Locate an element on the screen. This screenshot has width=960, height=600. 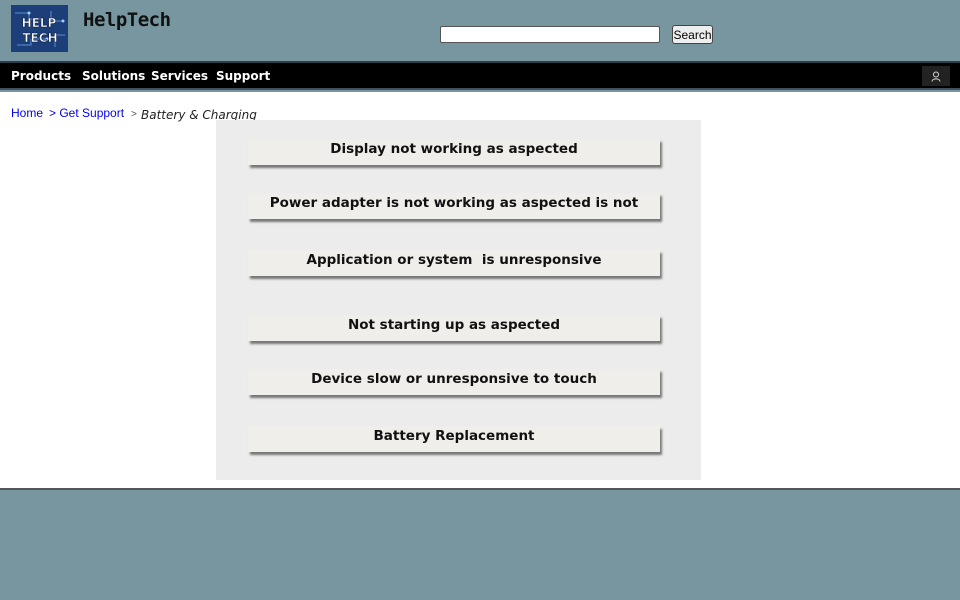
main-nav: Products Solutions Services Support is located at coordinates (480, 75).